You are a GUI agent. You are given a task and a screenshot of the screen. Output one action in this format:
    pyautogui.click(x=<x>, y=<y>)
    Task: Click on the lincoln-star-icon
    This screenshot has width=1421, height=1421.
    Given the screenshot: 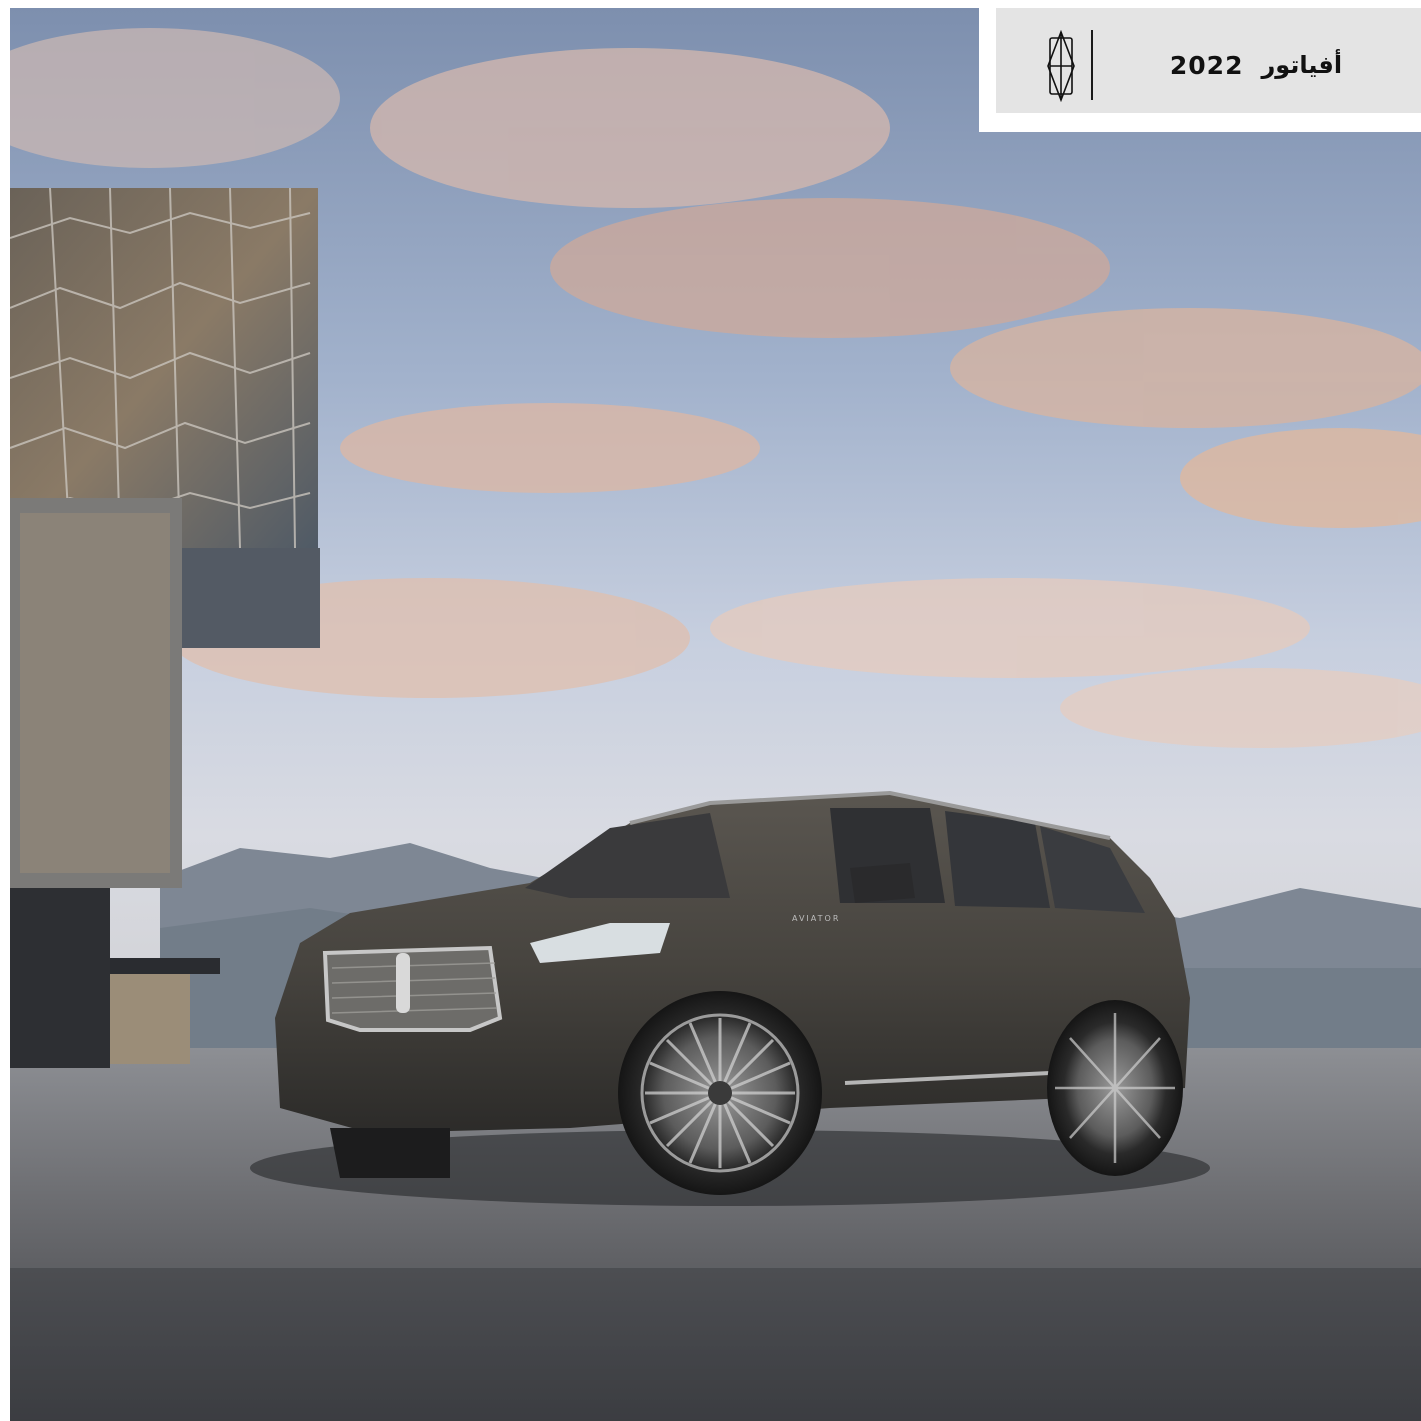 What is the action you would take?
    pyautogui.click(x=1061, y=66)
    